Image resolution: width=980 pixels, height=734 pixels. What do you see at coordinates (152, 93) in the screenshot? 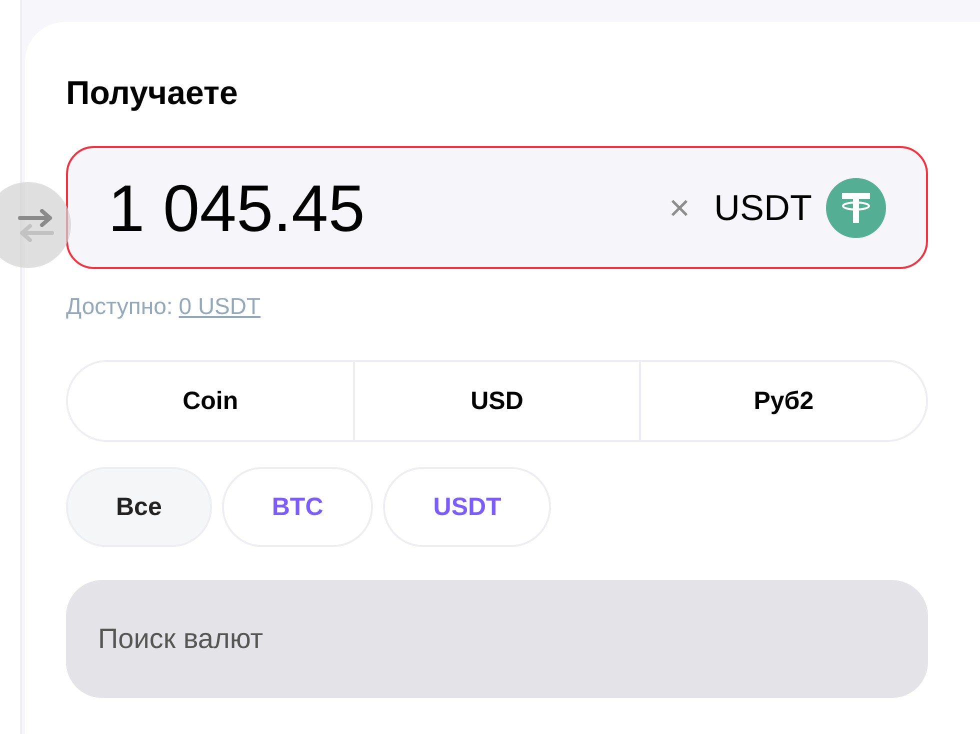
I see `section-title: Получаете` at bounding box center [152, 93].